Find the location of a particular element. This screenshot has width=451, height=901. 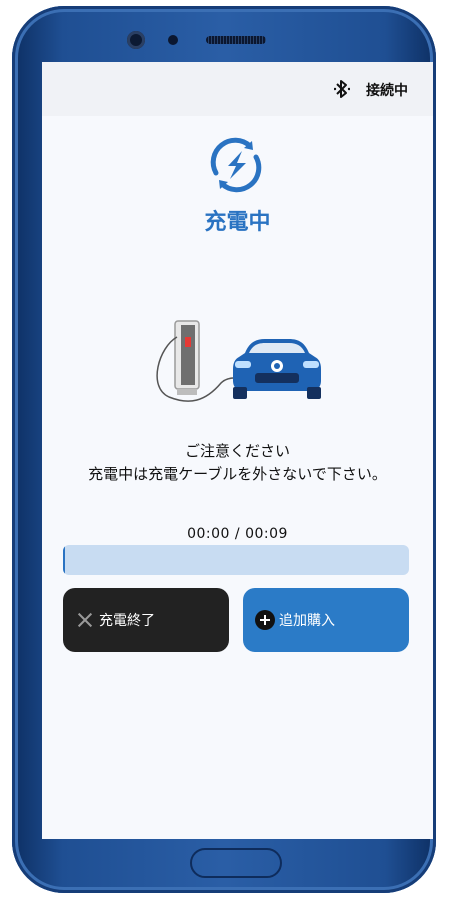

charge-timer: 00:00 / 00:09 is located at coordinates (237, 534).